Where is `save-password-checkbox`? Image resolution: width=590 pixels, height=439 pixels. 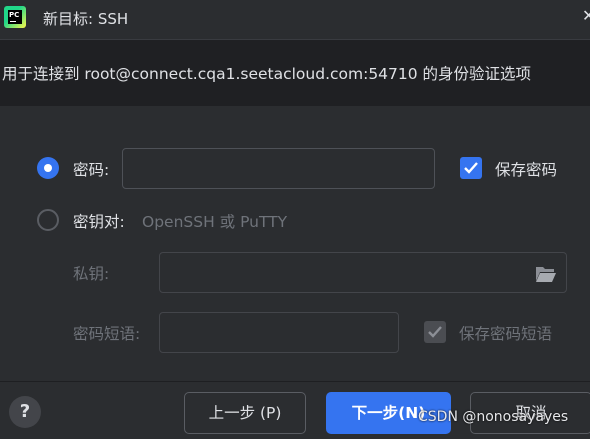
save-password-checkbox is located at coordinates (471, 168).